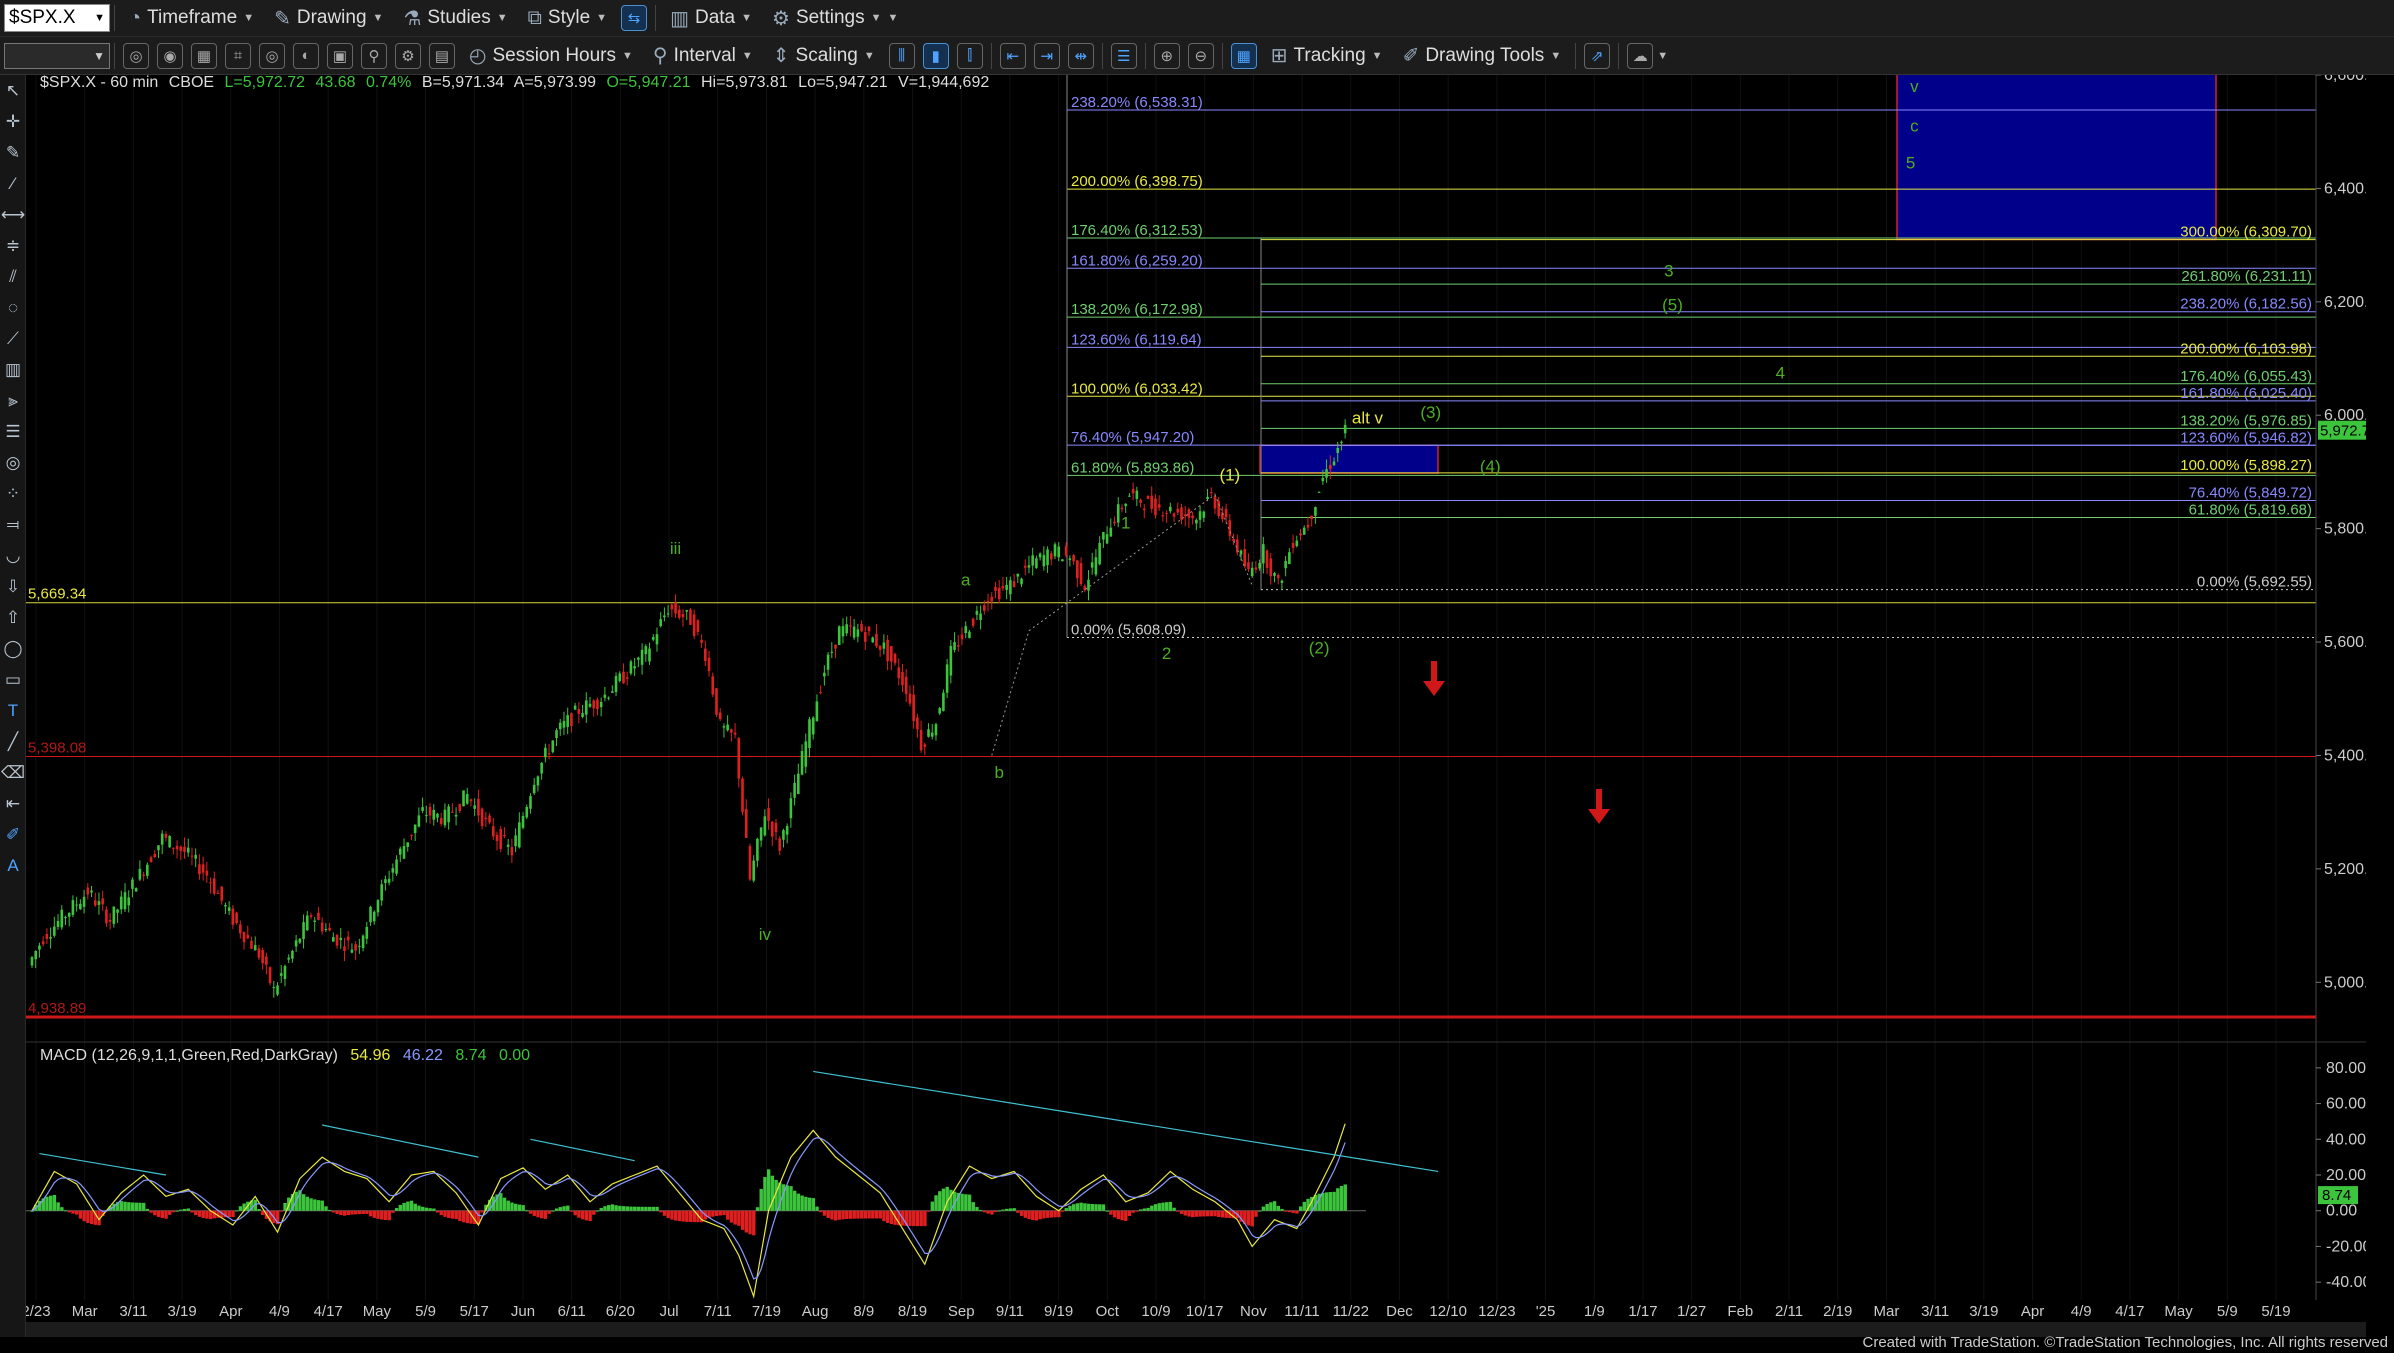 The width and height of the screenshot is (2394, 1353). What do you see at coordinates (13, 121) in the screenshot?
I see `crosshair-icon: ✛` at bounding box center [13, 121].